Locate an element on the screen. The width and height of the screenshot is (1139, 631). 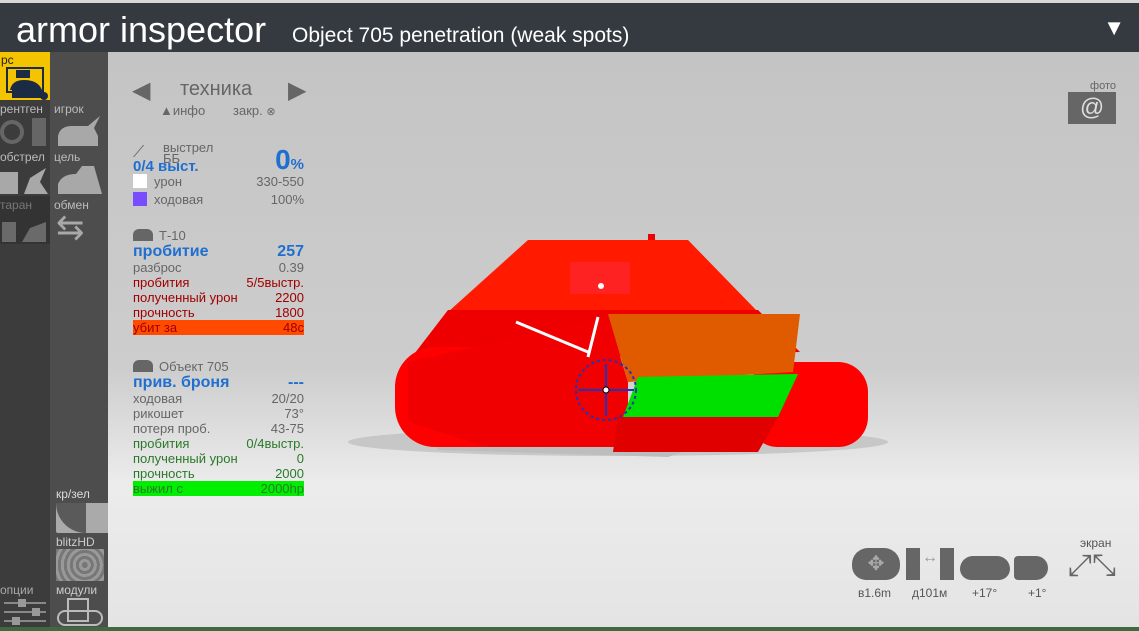
close-button: закр. ⊗ is located at coordinates (254, 110).